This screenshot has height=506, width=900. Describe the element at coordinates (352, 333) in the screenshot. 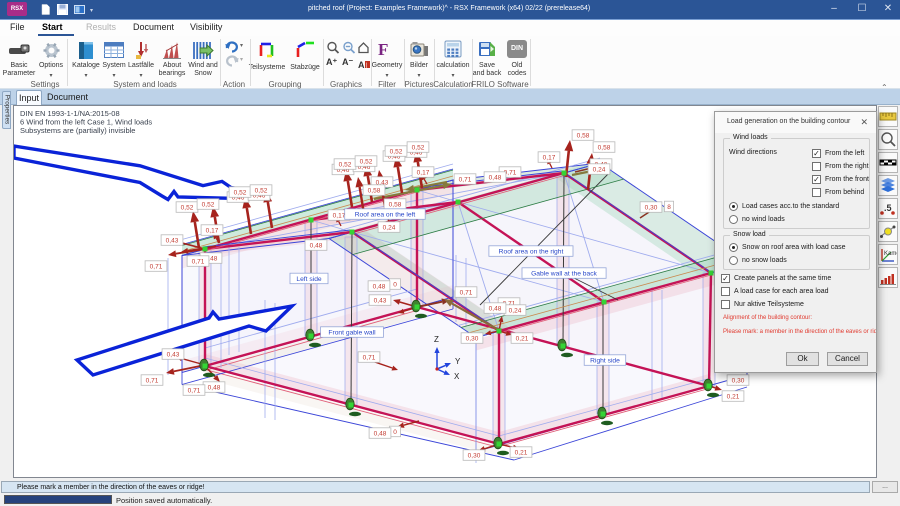

I see `svg-text: Front gable wall` at that location.